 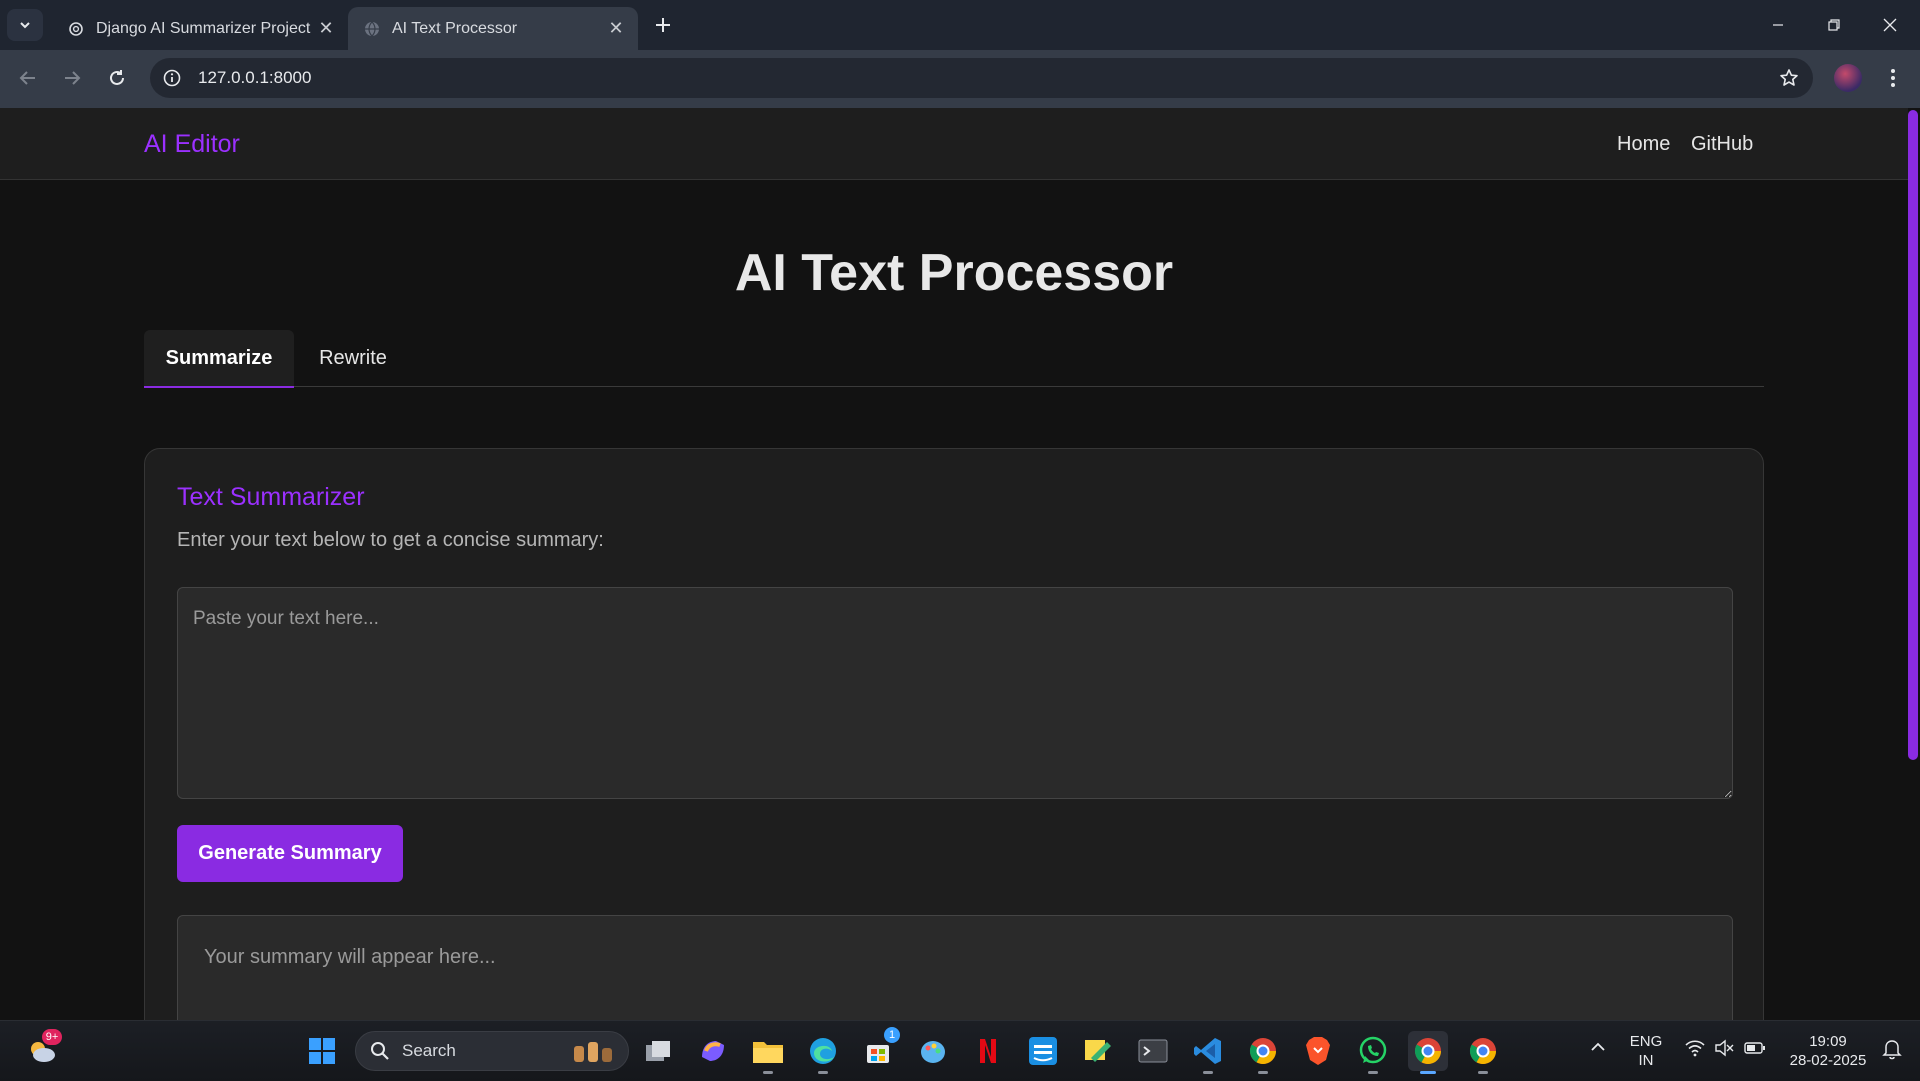 What do you see at coordinates (892, 1035) in the screenshot?
I see `store-badge: 1` at bounding box center [892, 1035].